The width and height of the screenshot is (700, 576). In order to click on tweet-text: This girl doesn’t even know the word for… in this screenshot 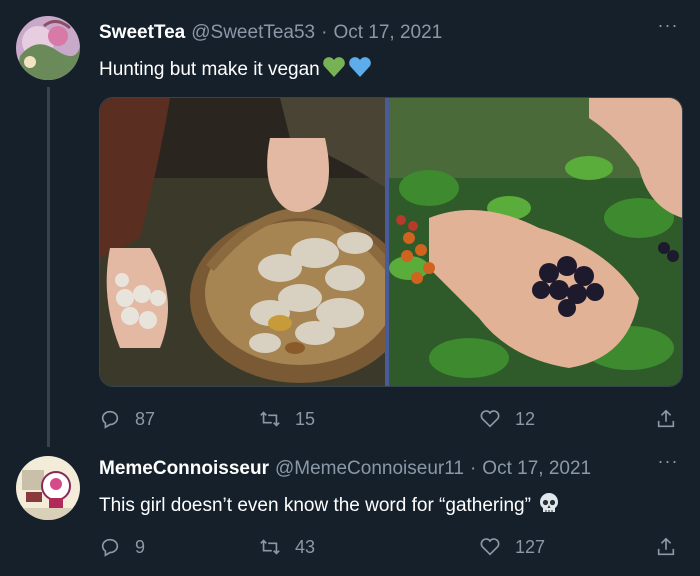, I will do `click(330, 506)`.